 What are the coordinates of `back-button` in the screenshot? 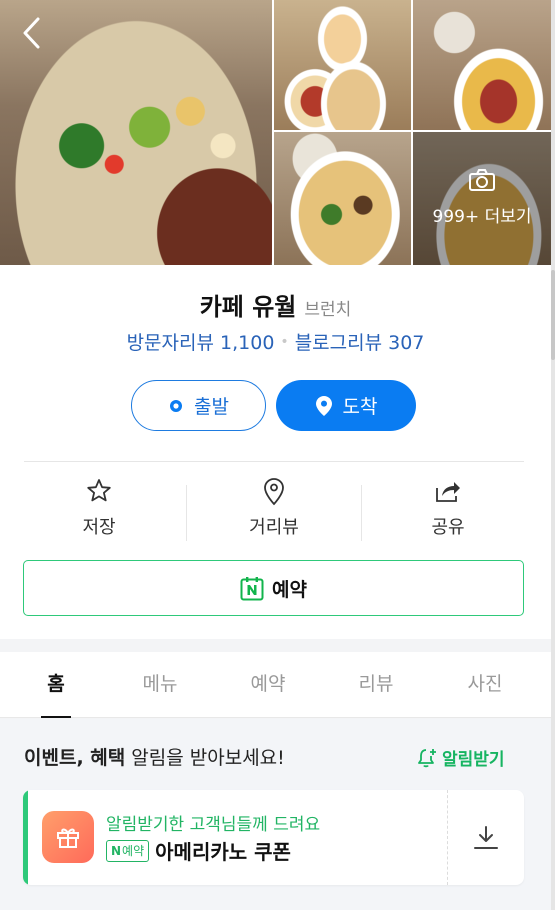 It's located at (33, 33).